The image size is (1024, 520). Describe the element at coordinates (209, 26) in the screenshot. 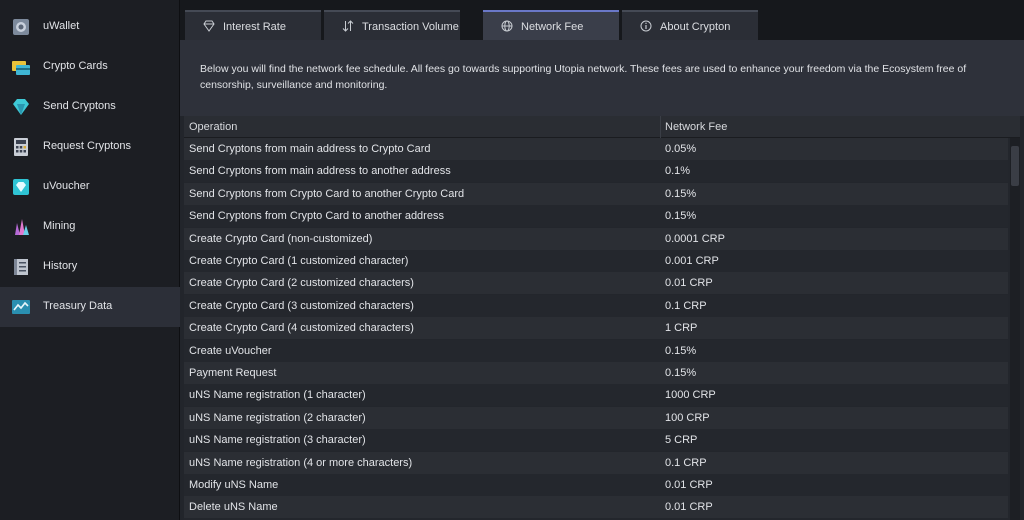

I see `diamond-icon` at that location.